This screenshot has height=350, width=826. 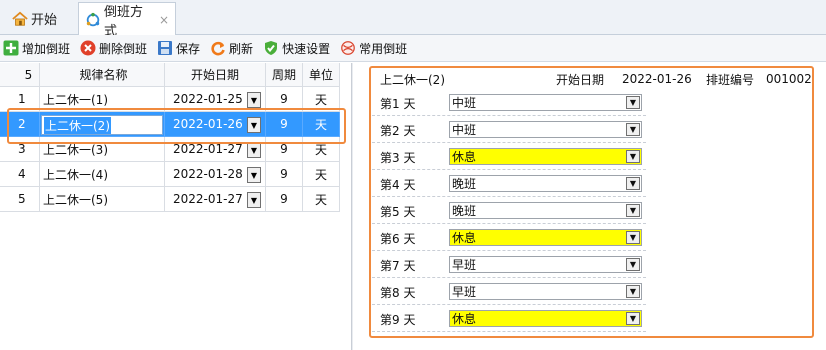 I want to click on day-label: 第7 天, so click(x=398, y=266).